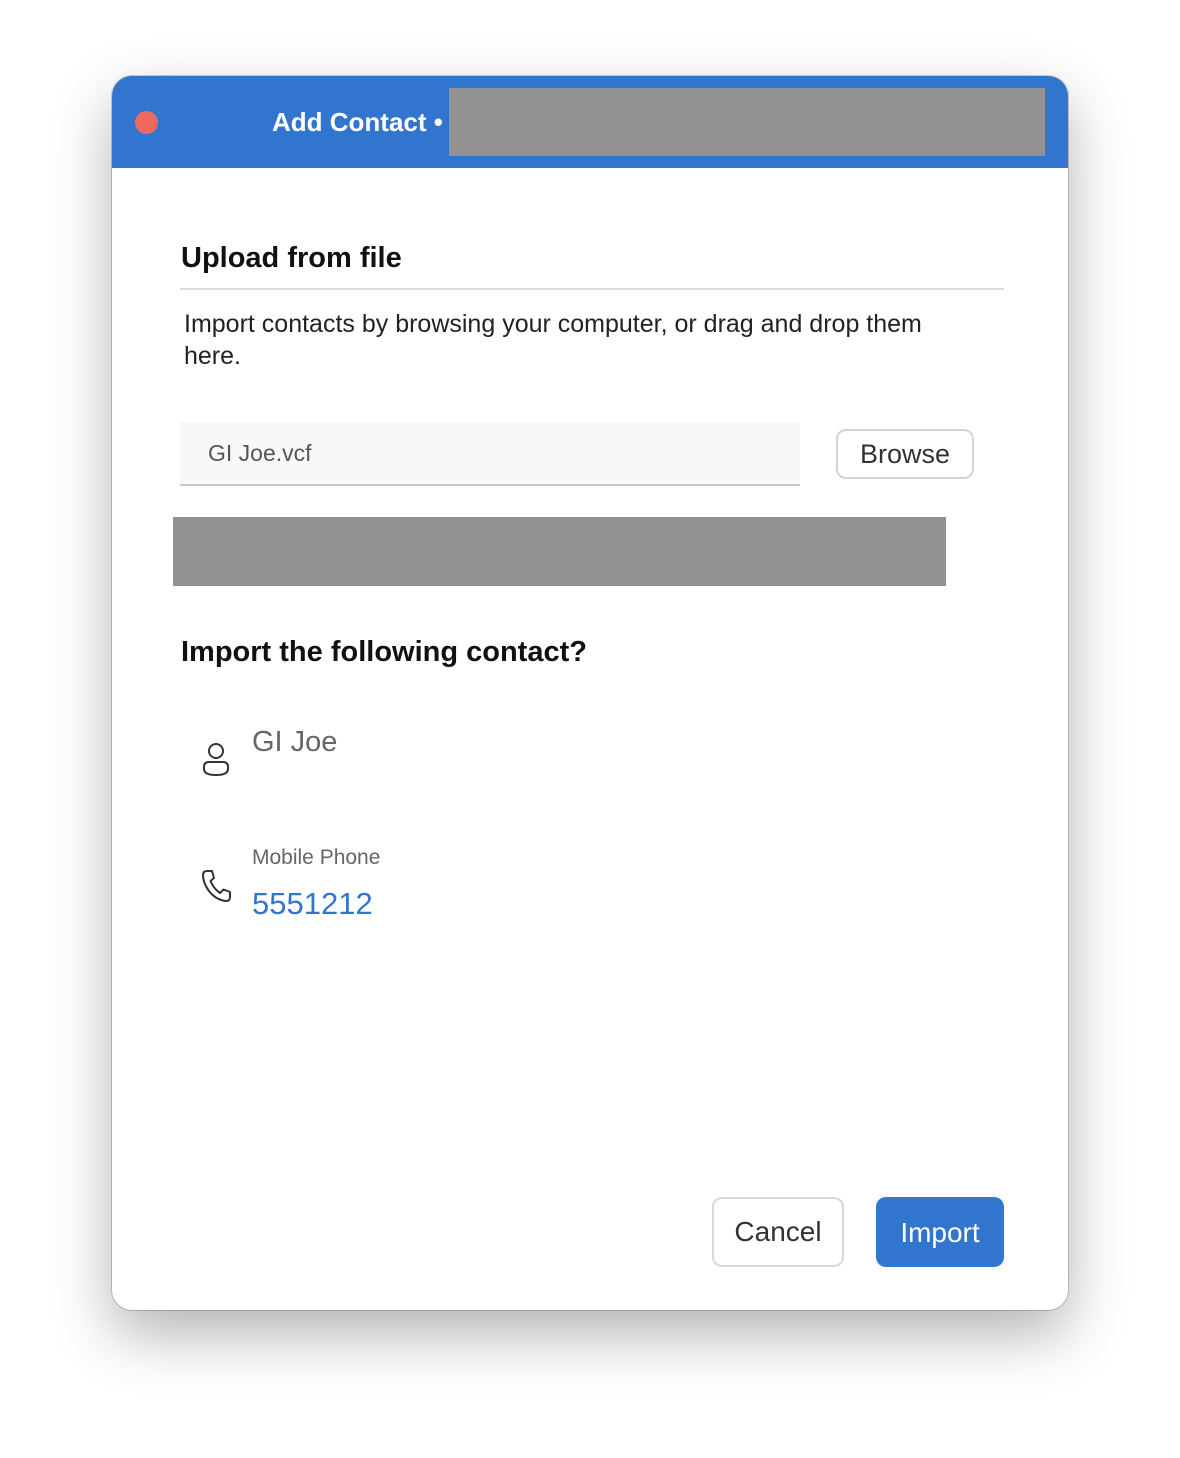 The image size is (1180, 1458). Describe the element at coordinates (146, 122) in the screenshot. I see `close-button` at that location.